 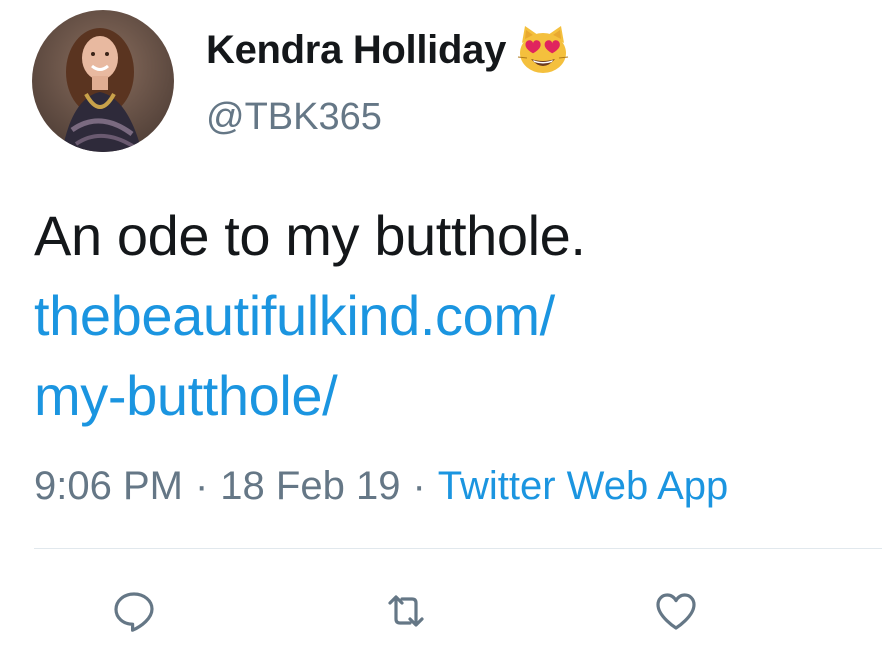 I want to click on reply-button, so click(x=134, y=611).